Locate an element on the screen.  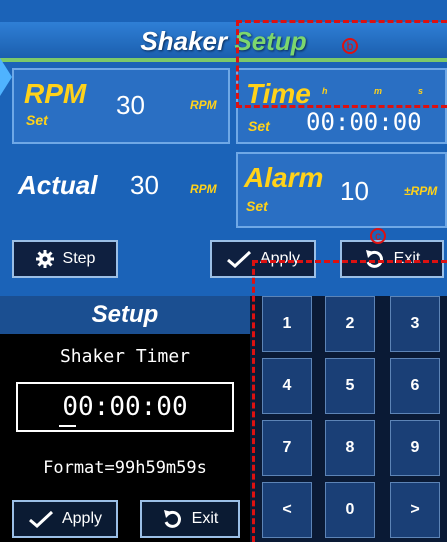
alarm-unit: ±RPM is located at coordinates (421, 191).